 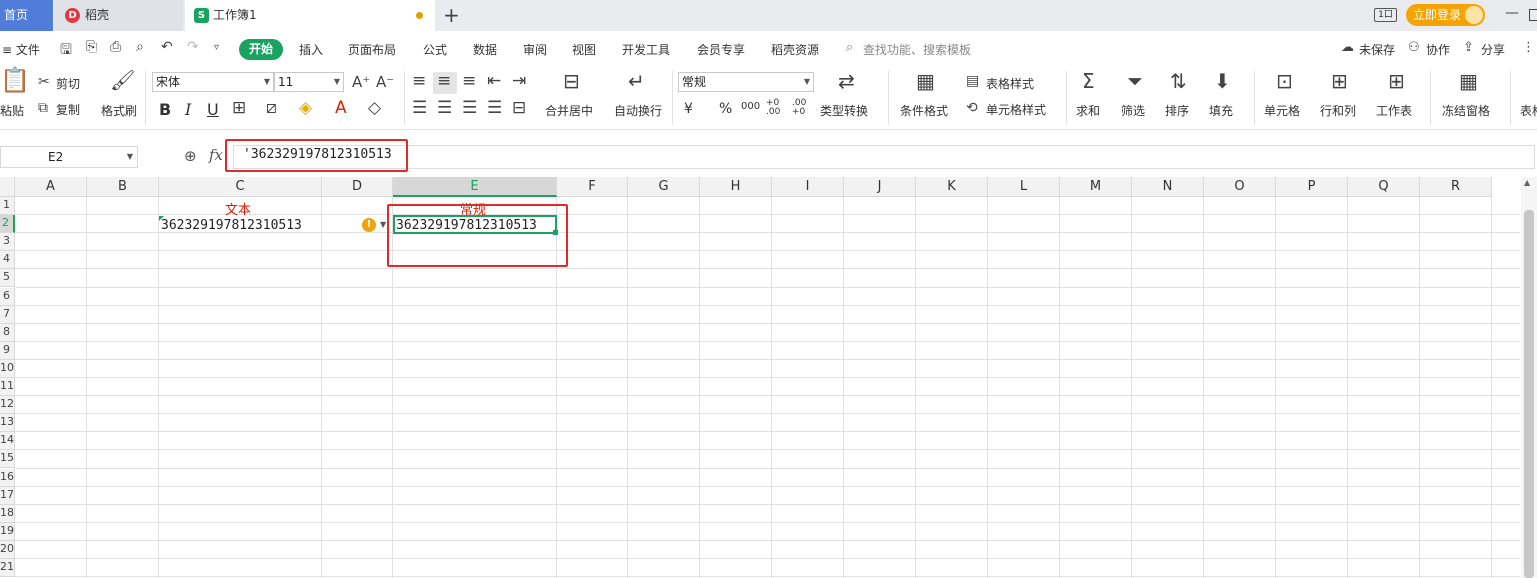 What do you see at coordinates (1438, 49) in the screenshot?
I see `collab-button: 协作` at bounding box center [1438, 49].